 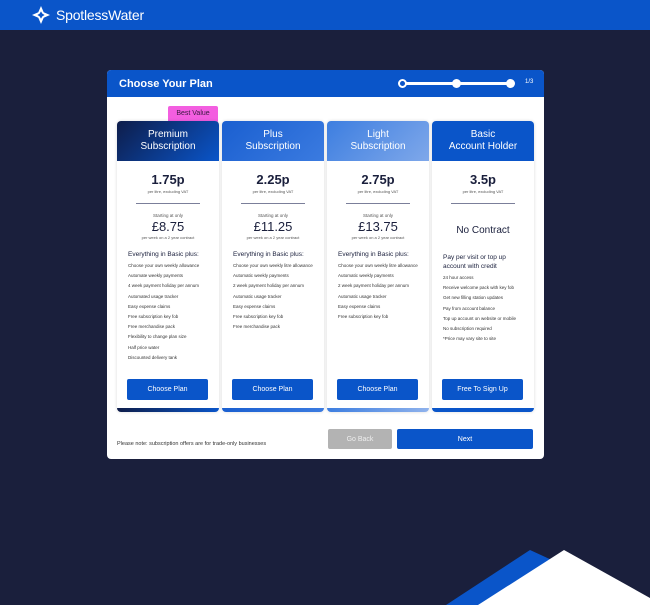 I want to click on feature-item: Get new filling station updates, so click(x=473, y=298).